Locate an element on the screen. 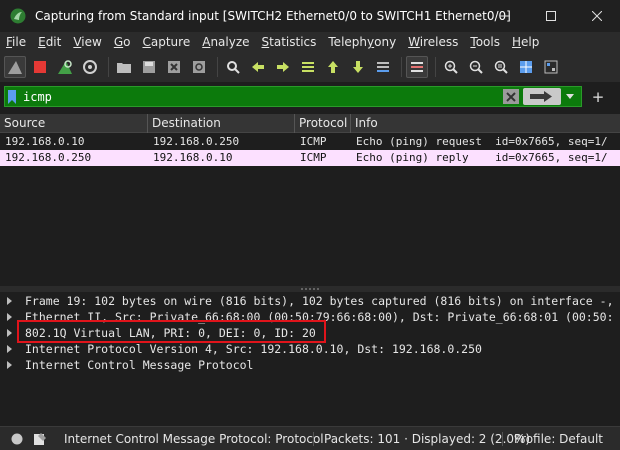 The height and width of the screenshot is (450, 620). expert-info-icon is located at coordinates (17, 439).